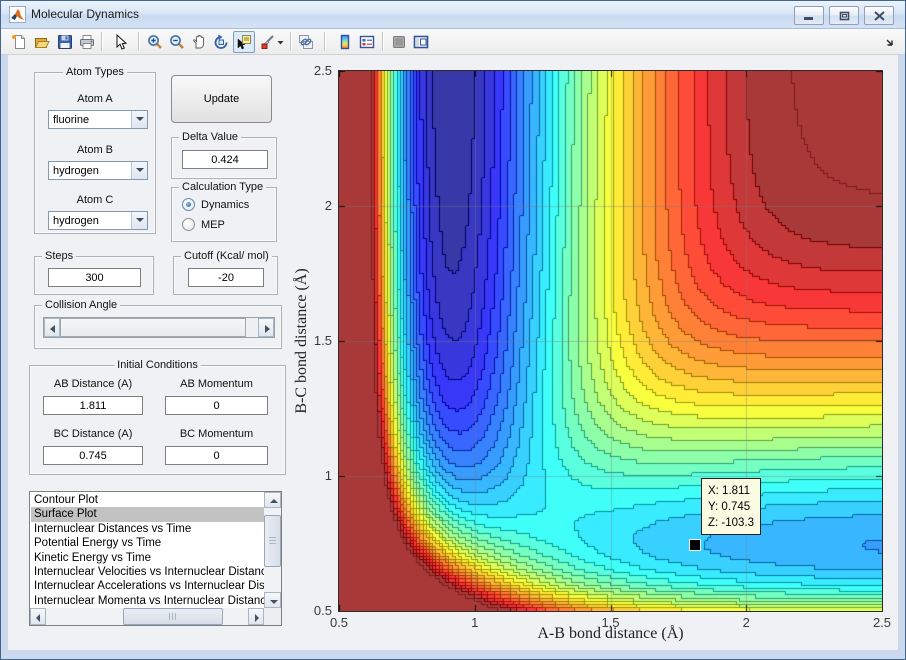 The height and width of the screenshot is (660, 906). What do you see at coordinates (221, 99) in the screenshot?
I see `update-button: Update` at bounding box center [221, 99].